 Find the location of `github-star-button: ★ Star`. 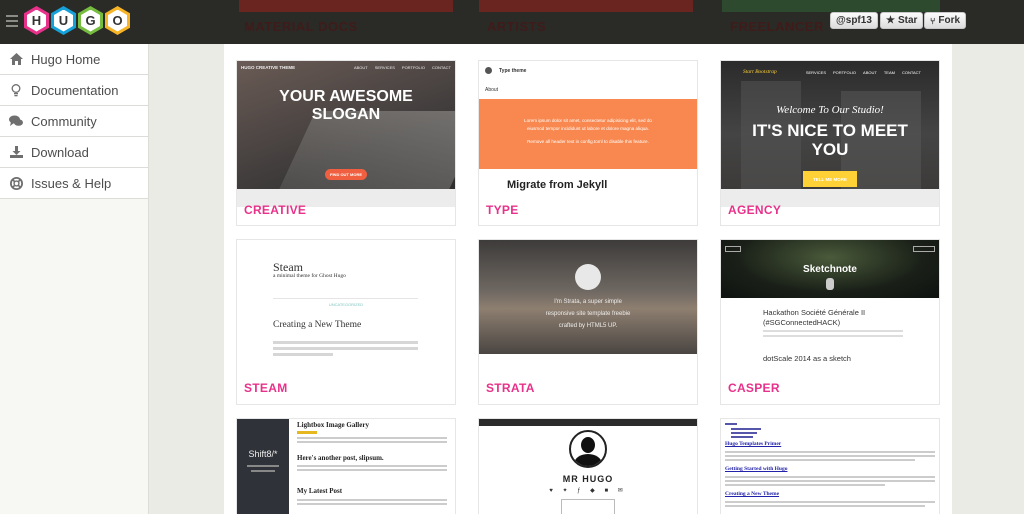

github-star-button: ★ Star is located at coordinates (902, 20).